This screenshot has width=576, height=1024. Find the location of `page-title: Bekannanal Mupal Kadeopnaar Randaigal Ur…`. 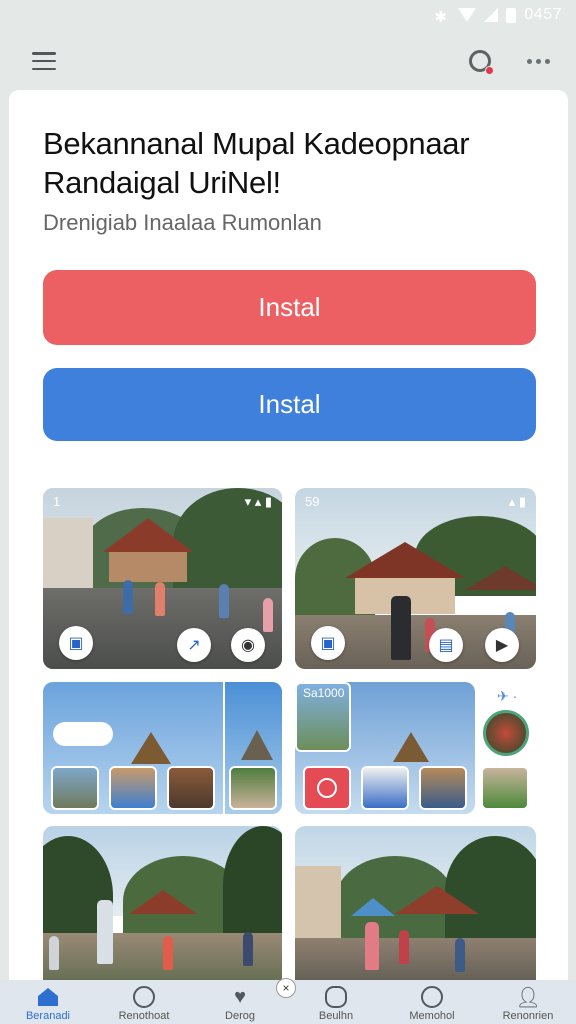

page-title: Bekannanal Mupal Kadeopnaar Randaigal Ur… is located at coordinates (256, 163).